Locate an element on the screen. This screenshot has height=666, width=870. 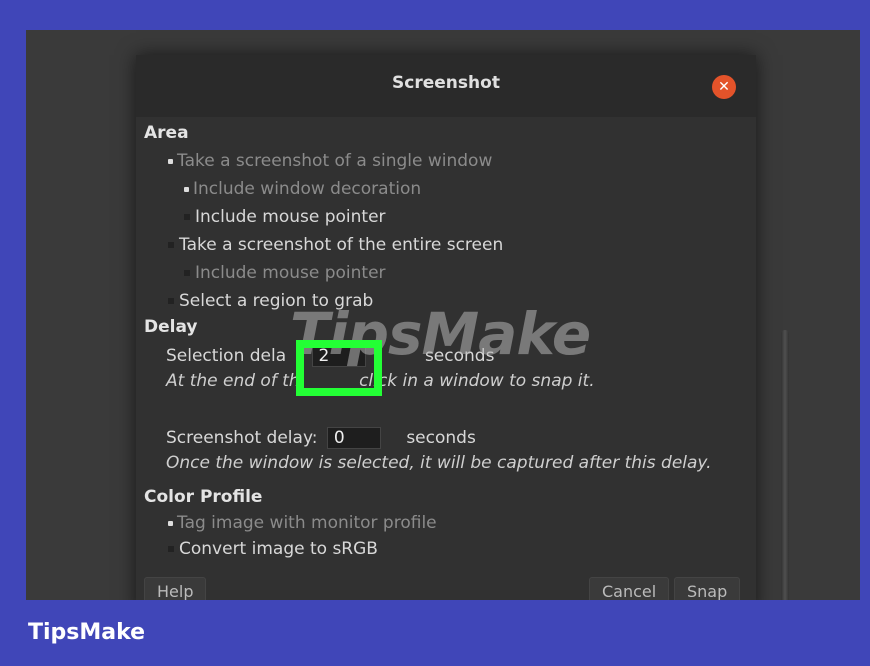
color-profile-heading: Color Profile is located at coordinates (203, 497).